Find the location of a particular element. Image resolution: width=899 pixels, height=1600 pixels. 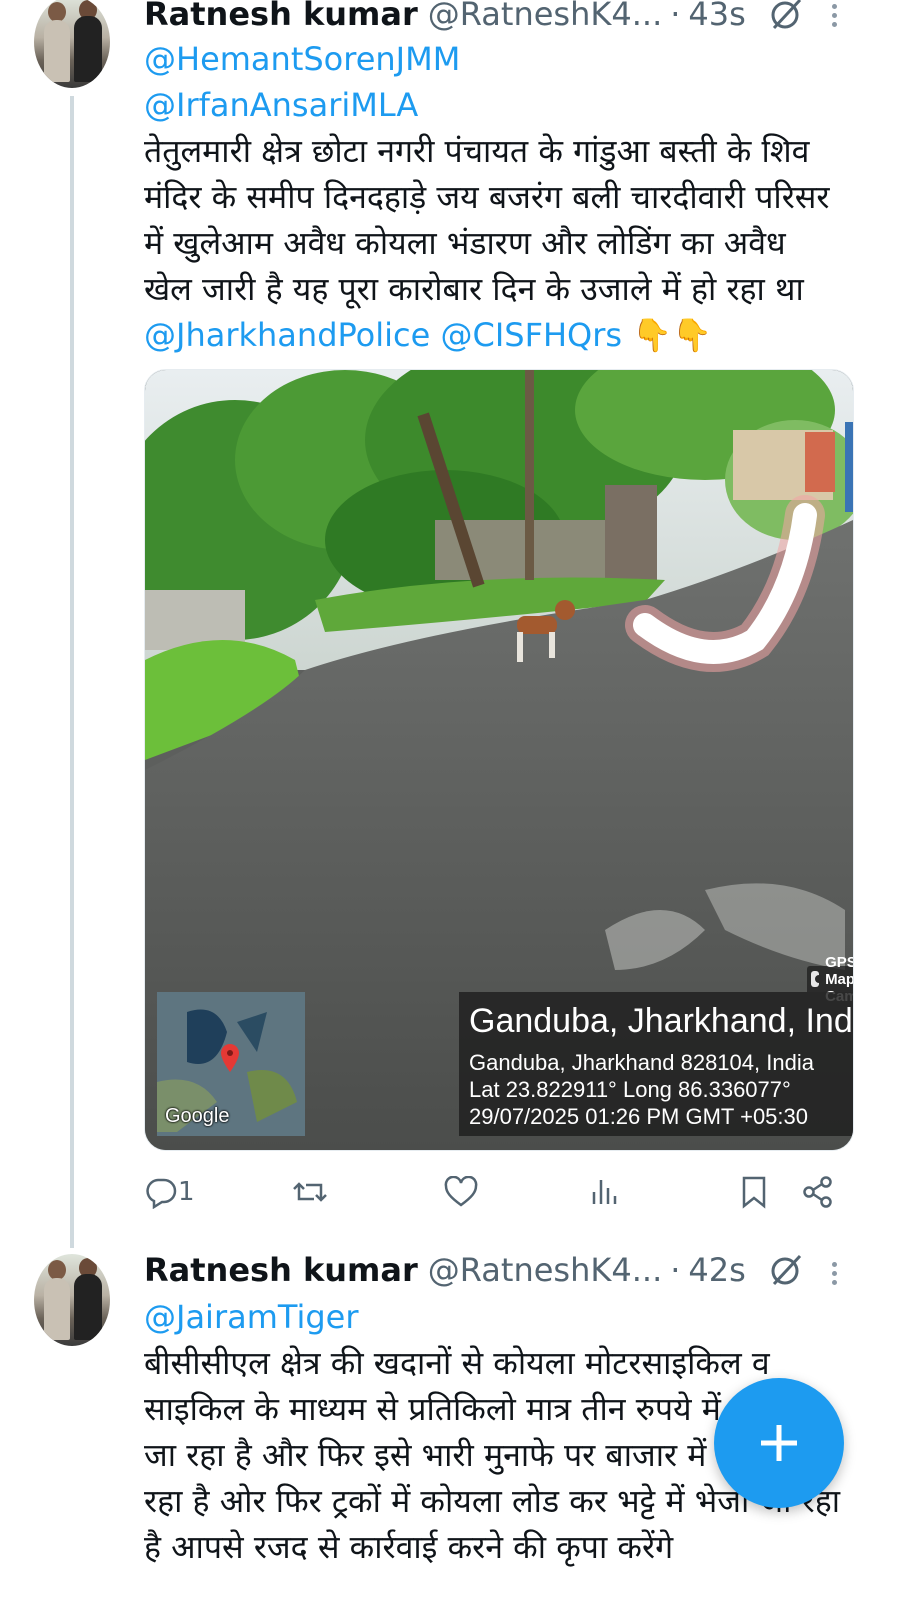

retweet-button is located at coordinates (310, 1192).